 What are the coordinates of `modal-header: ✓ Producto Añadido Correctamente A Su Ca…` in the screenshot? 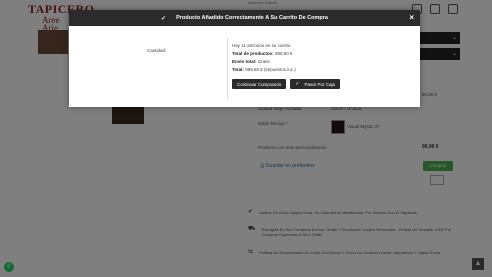 It's located at (244, 18).